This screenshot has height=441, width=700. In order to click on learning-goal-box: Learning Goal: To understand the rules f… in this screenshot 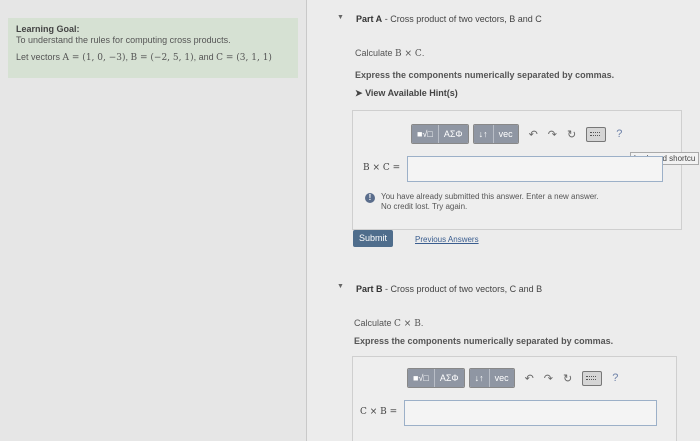, I will do `click(153, 48)`.